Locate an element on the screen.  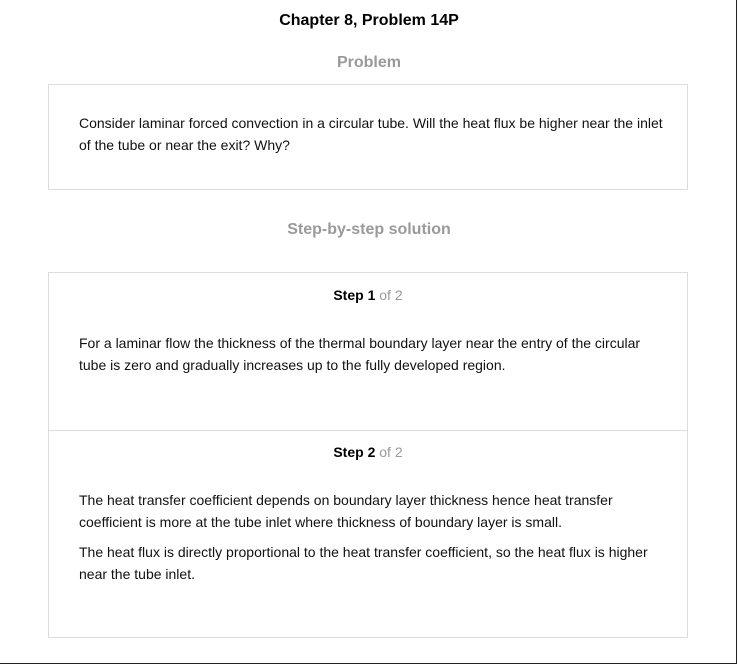
step-2-header: Step 2 of 2 is located at coordinates (368, 452).